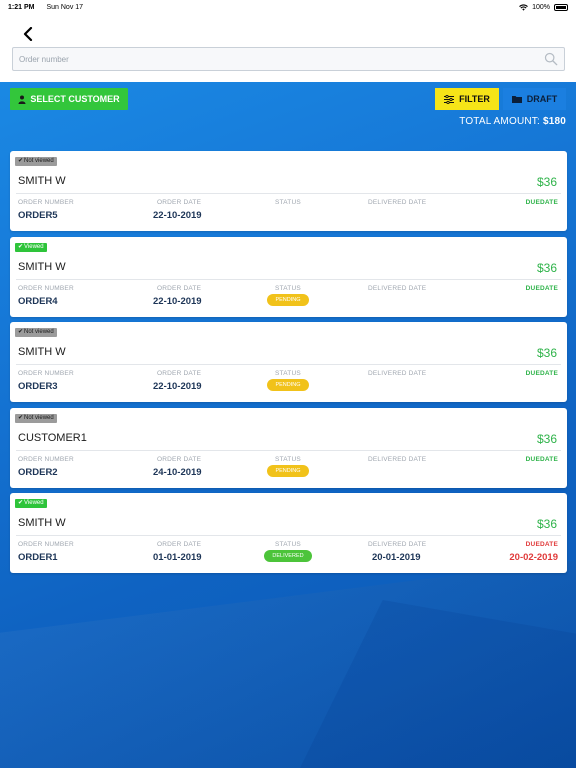  I want to click on order-number: ORDER5, so click(38, 215).